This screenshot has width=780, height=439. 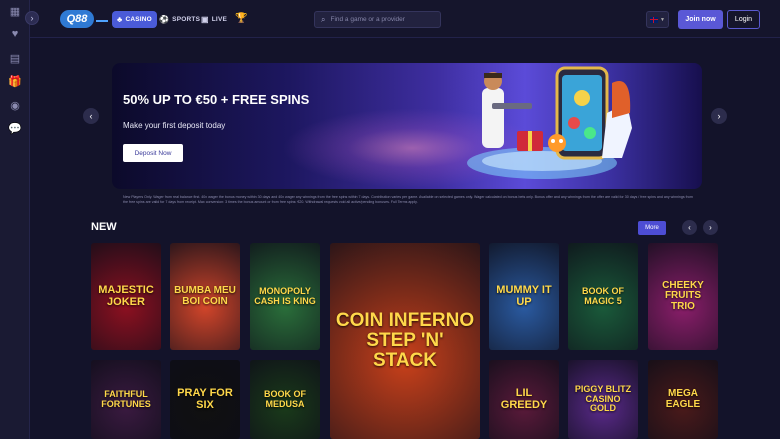 I want to click on banner-title: 50% UP TO €50 + FREE SPINS, so click(x=216, y=99).